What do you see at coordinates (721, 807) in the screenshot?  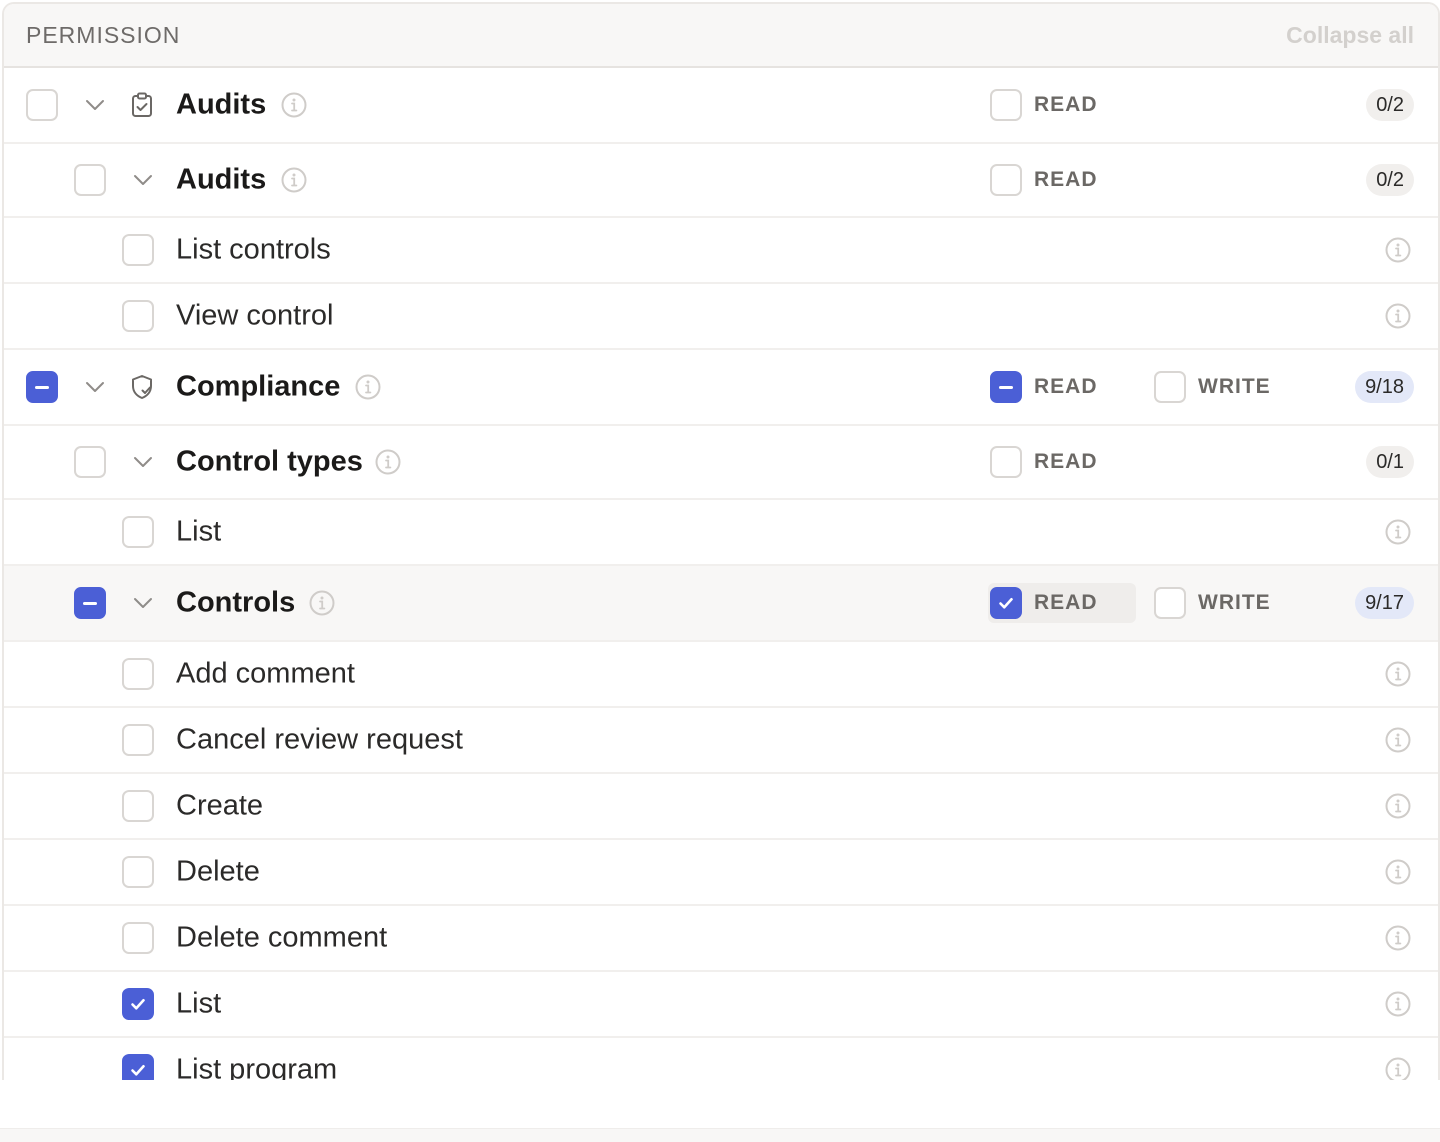 I see `permission-item-row: Create` at bounding box center [721, 807].